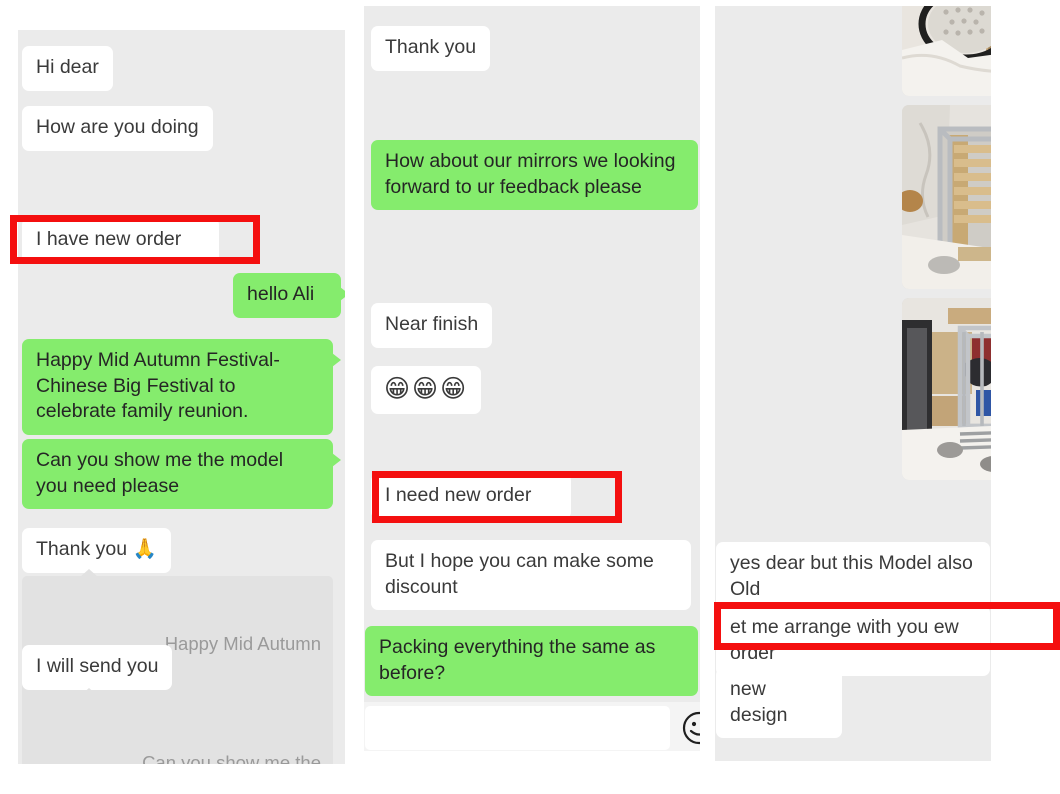 This screenshot has height=794, width=1060. Describe the element at coordinates (120, 240) in the screenshot. I see `message-bubble-incoming-highlighted: I have new order` at that location.